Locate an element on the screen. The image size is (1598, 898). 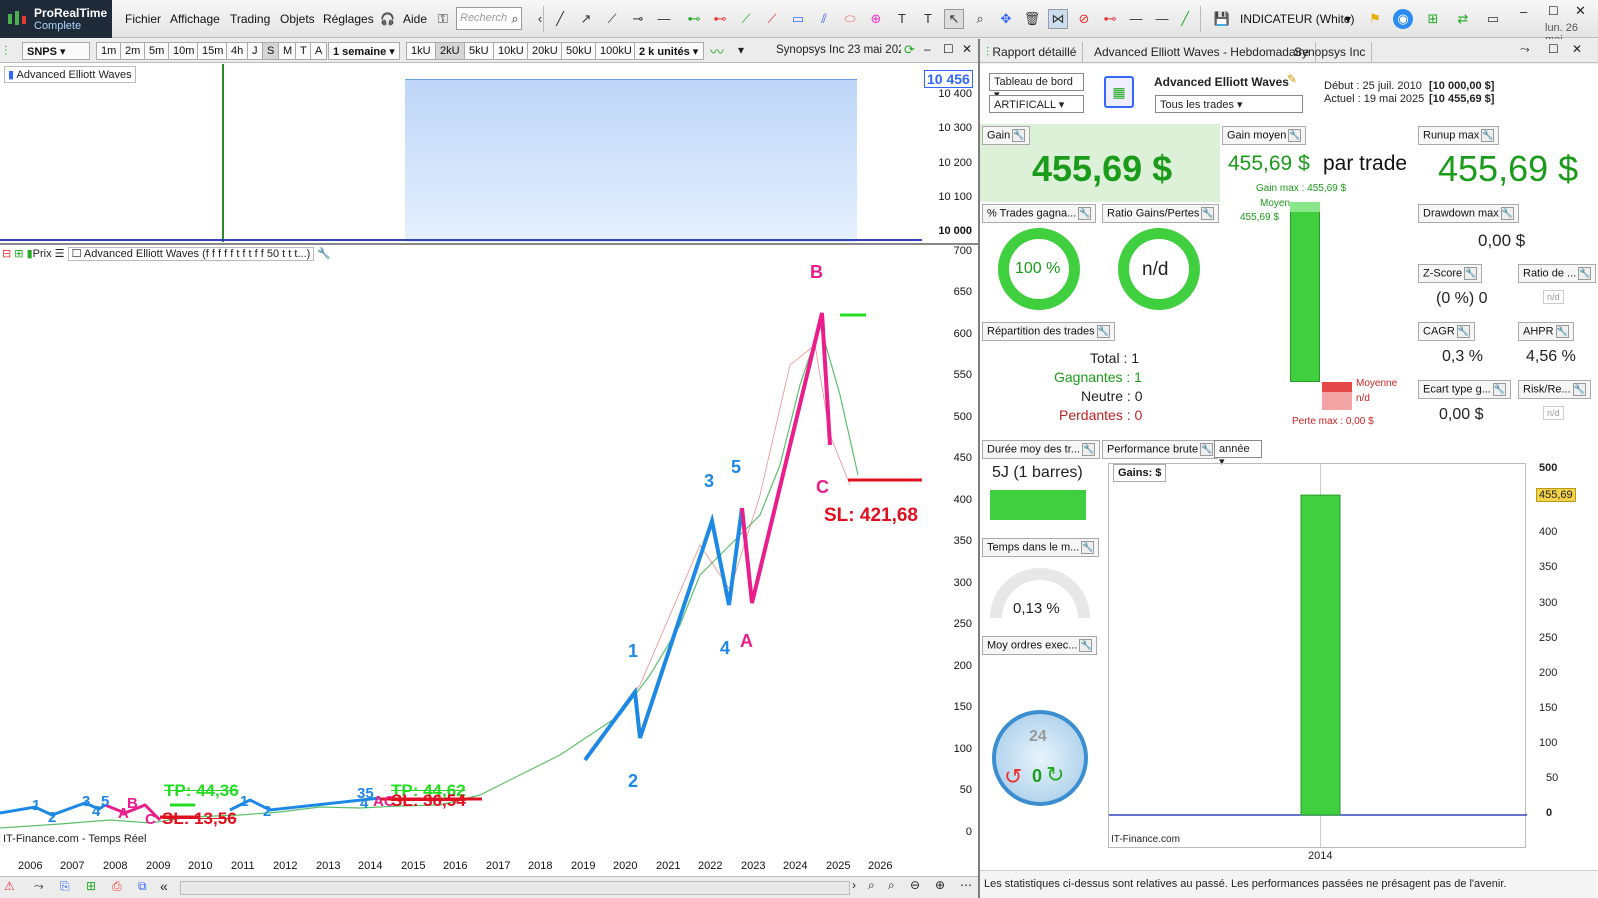
window-close-icon: ✕ is located at coordinates (1580, 11).